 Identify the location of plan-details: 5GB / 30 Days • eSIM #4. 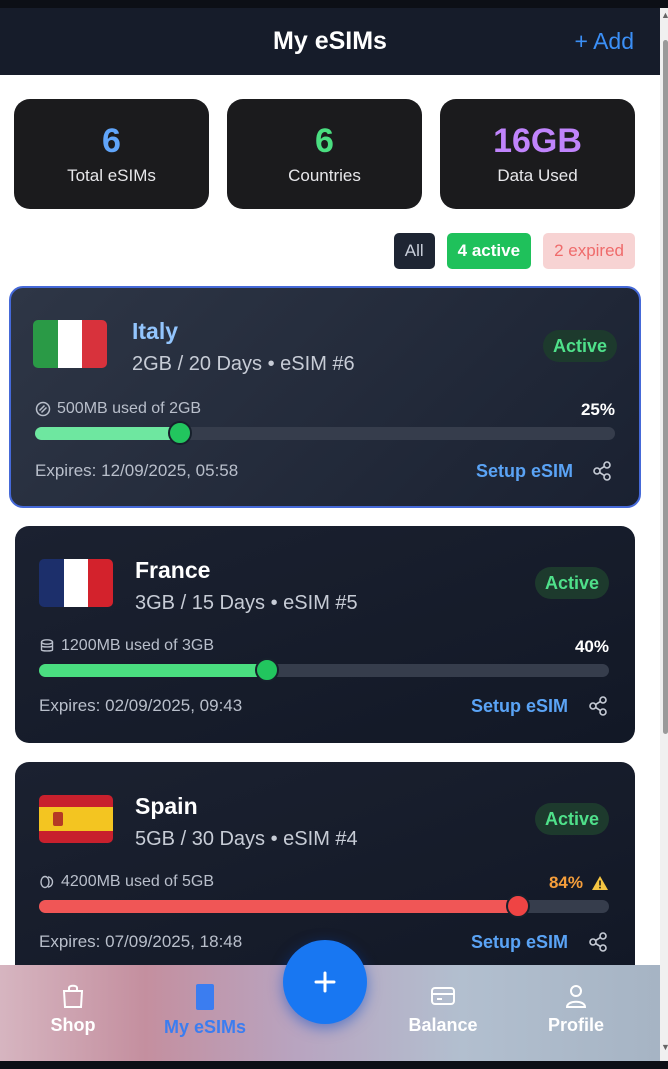
(246, 839).